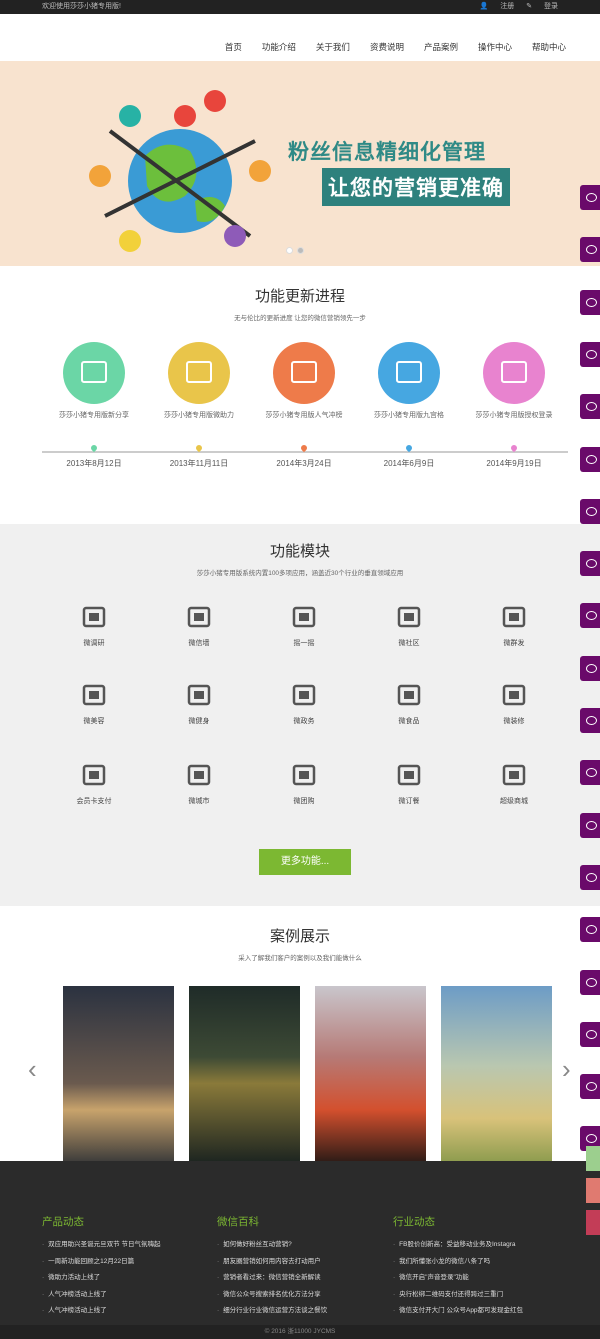 This screenshot has height=1339, width=600. I want to click on footer-link: 双应用助兴圣诞元旦双节 节日气氛嗨起, so click(101, 1245).